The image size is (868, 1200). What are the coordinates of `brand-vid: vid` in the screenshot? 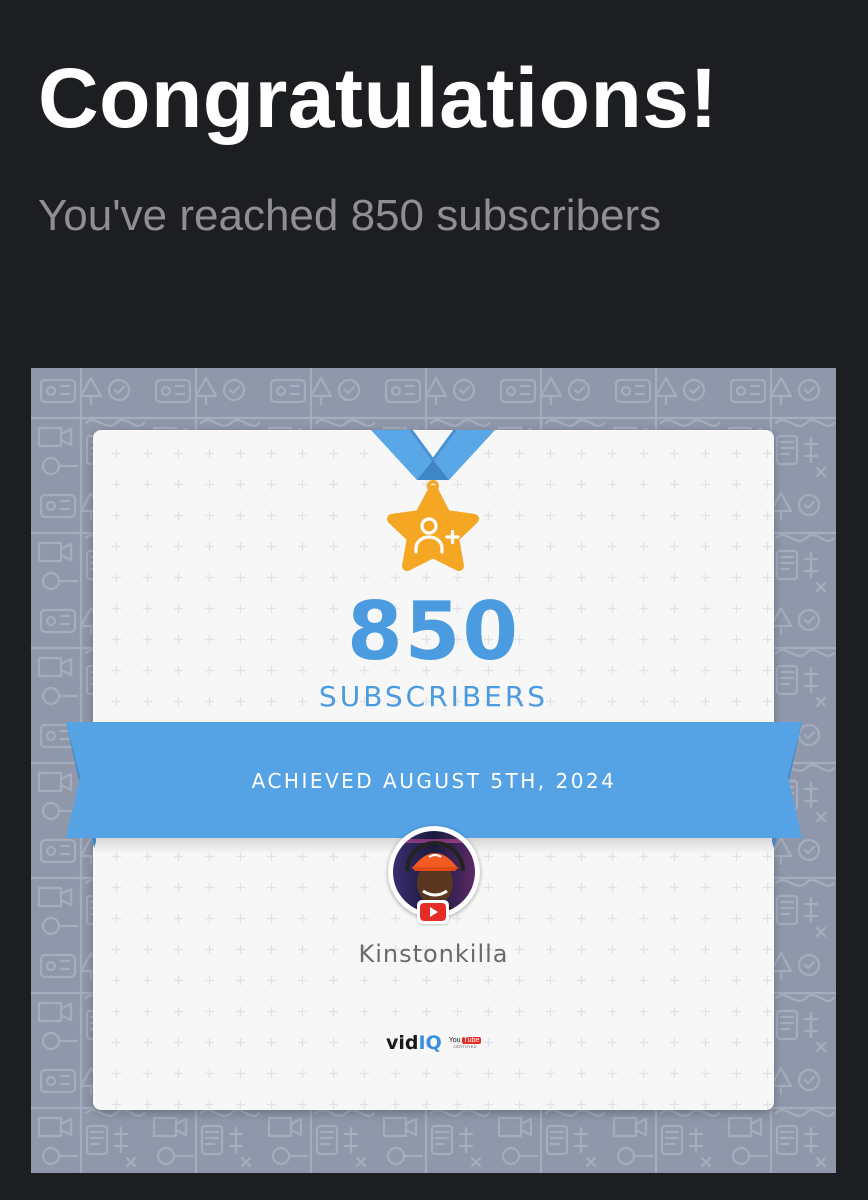 It's located at (402, 1043).